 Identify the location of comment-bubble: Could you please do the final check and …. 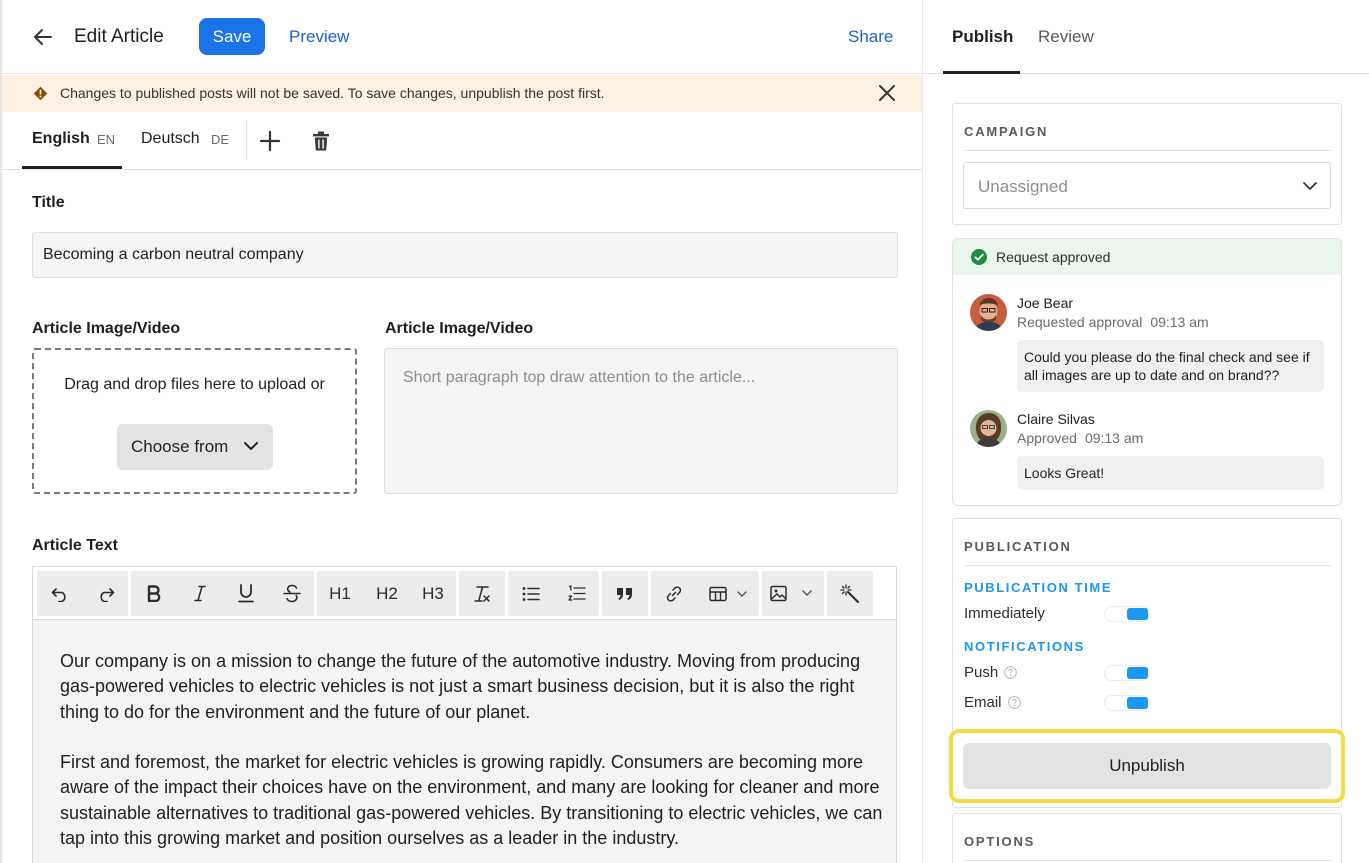
(1170, 366).